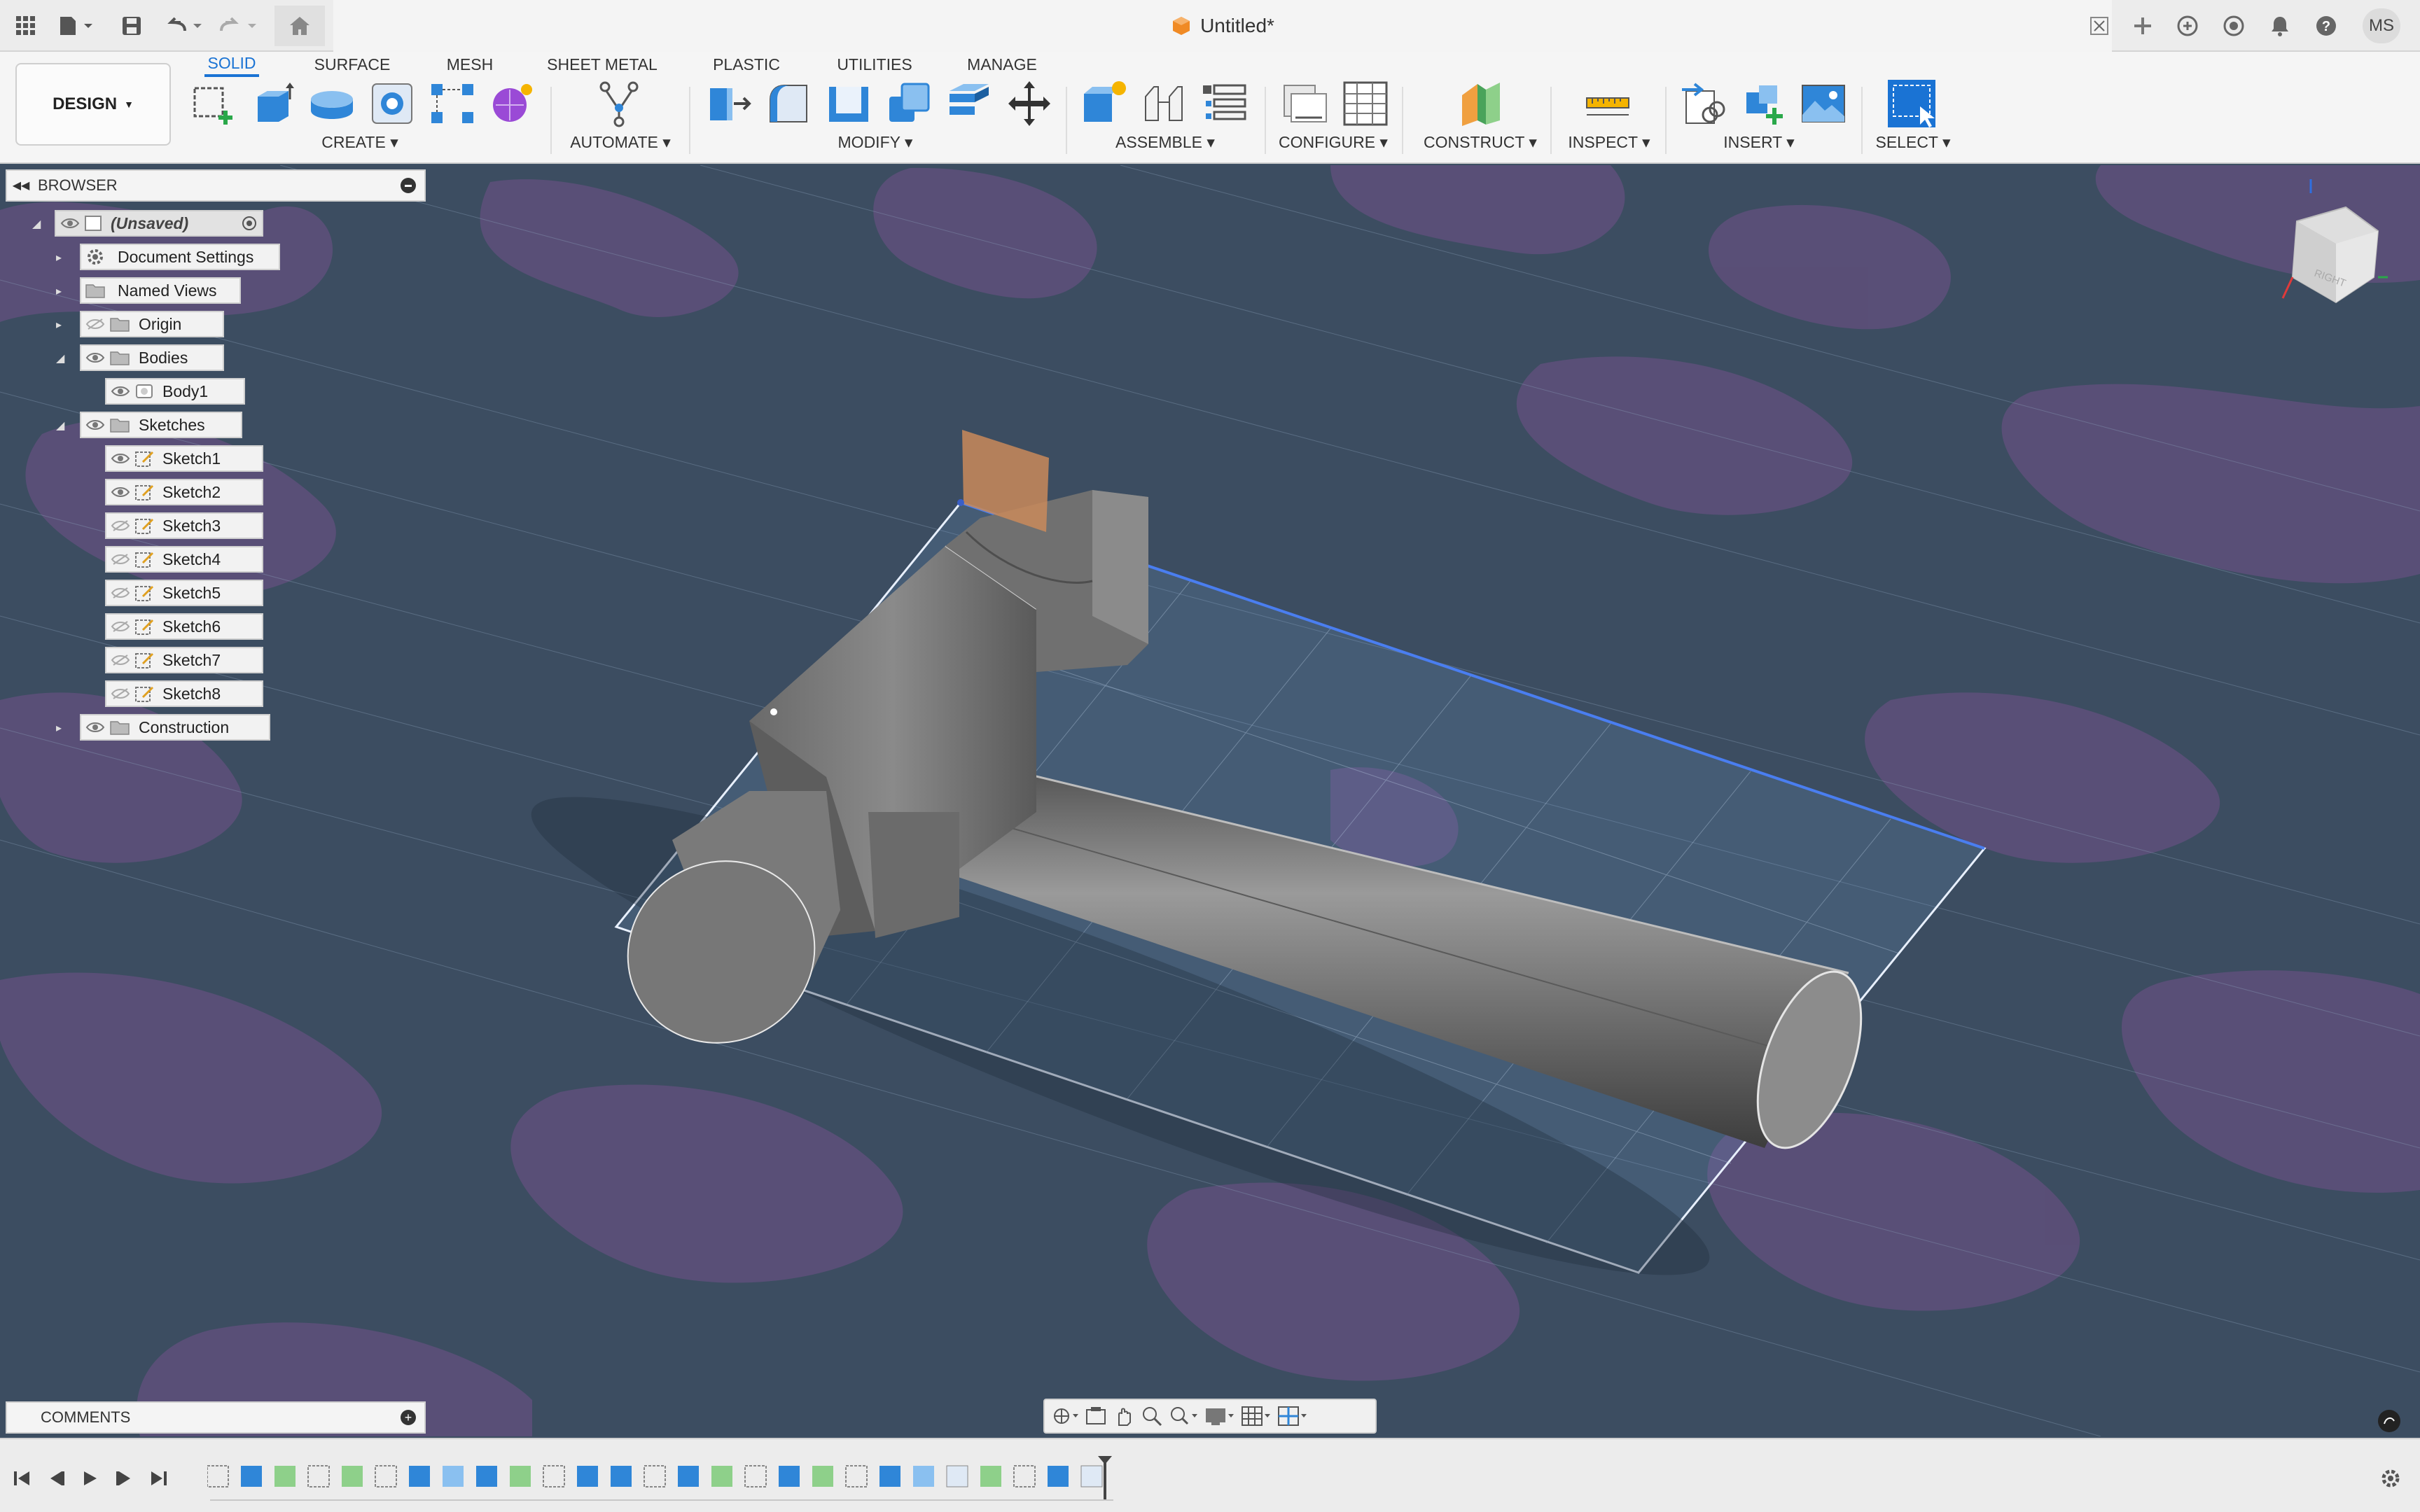  Describe the element at coordinates (352, 64) in the screenshot. I see `tab-surface: SURFACE` at that location.